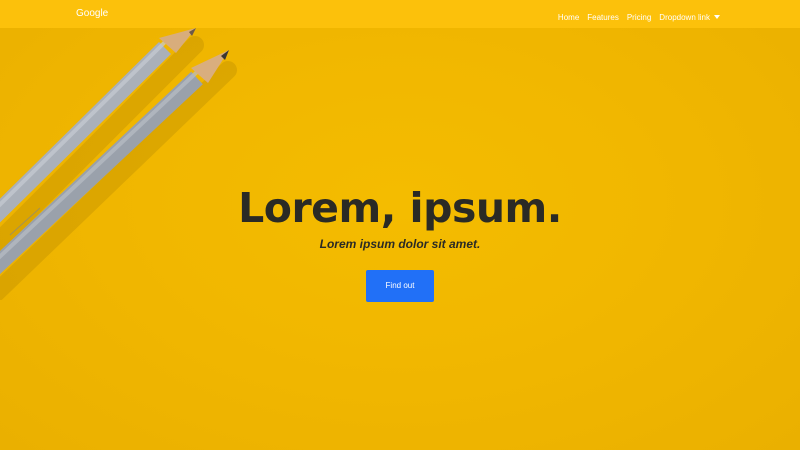 This screenshot has width=800, height=450. I want to click on nav-link-dropdown: Dropdown link, so click(689, 17).